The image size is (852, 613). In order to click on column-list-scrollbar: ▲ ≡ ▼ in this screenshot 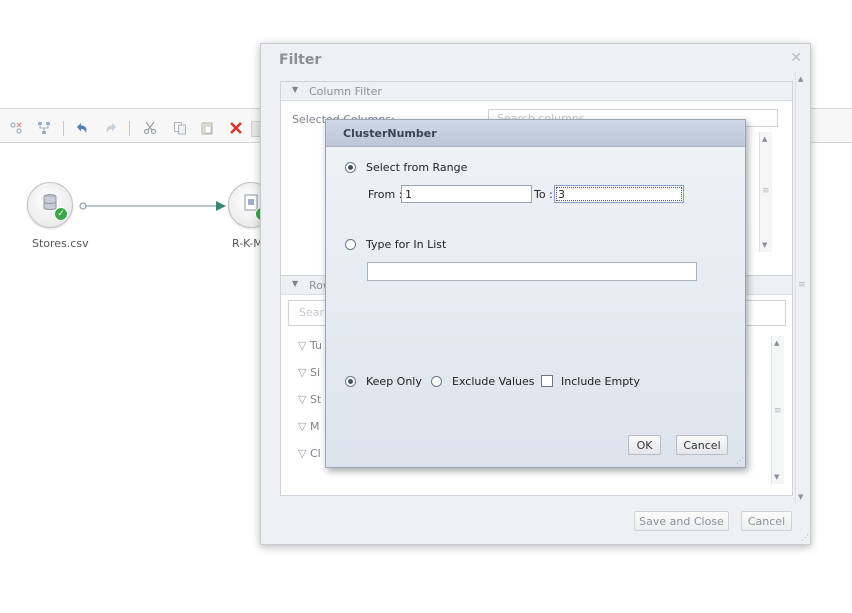, I will do `click(765, 192)`.